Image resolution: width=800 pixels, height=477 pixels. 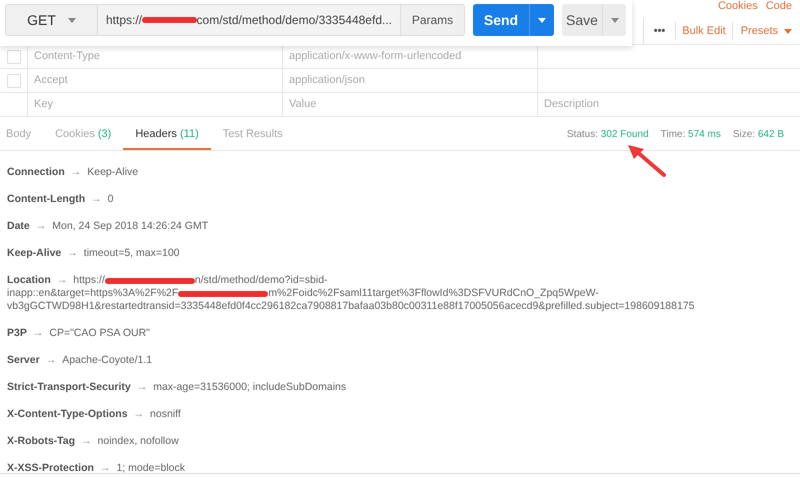 I want to click on value-text: 0, so click(x=111, y=199).